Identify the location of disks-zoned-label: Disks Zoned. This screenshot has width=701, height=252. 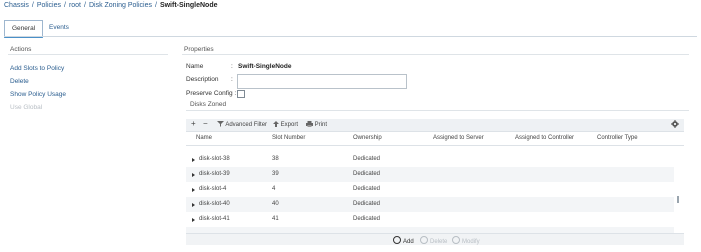
(208, 104).